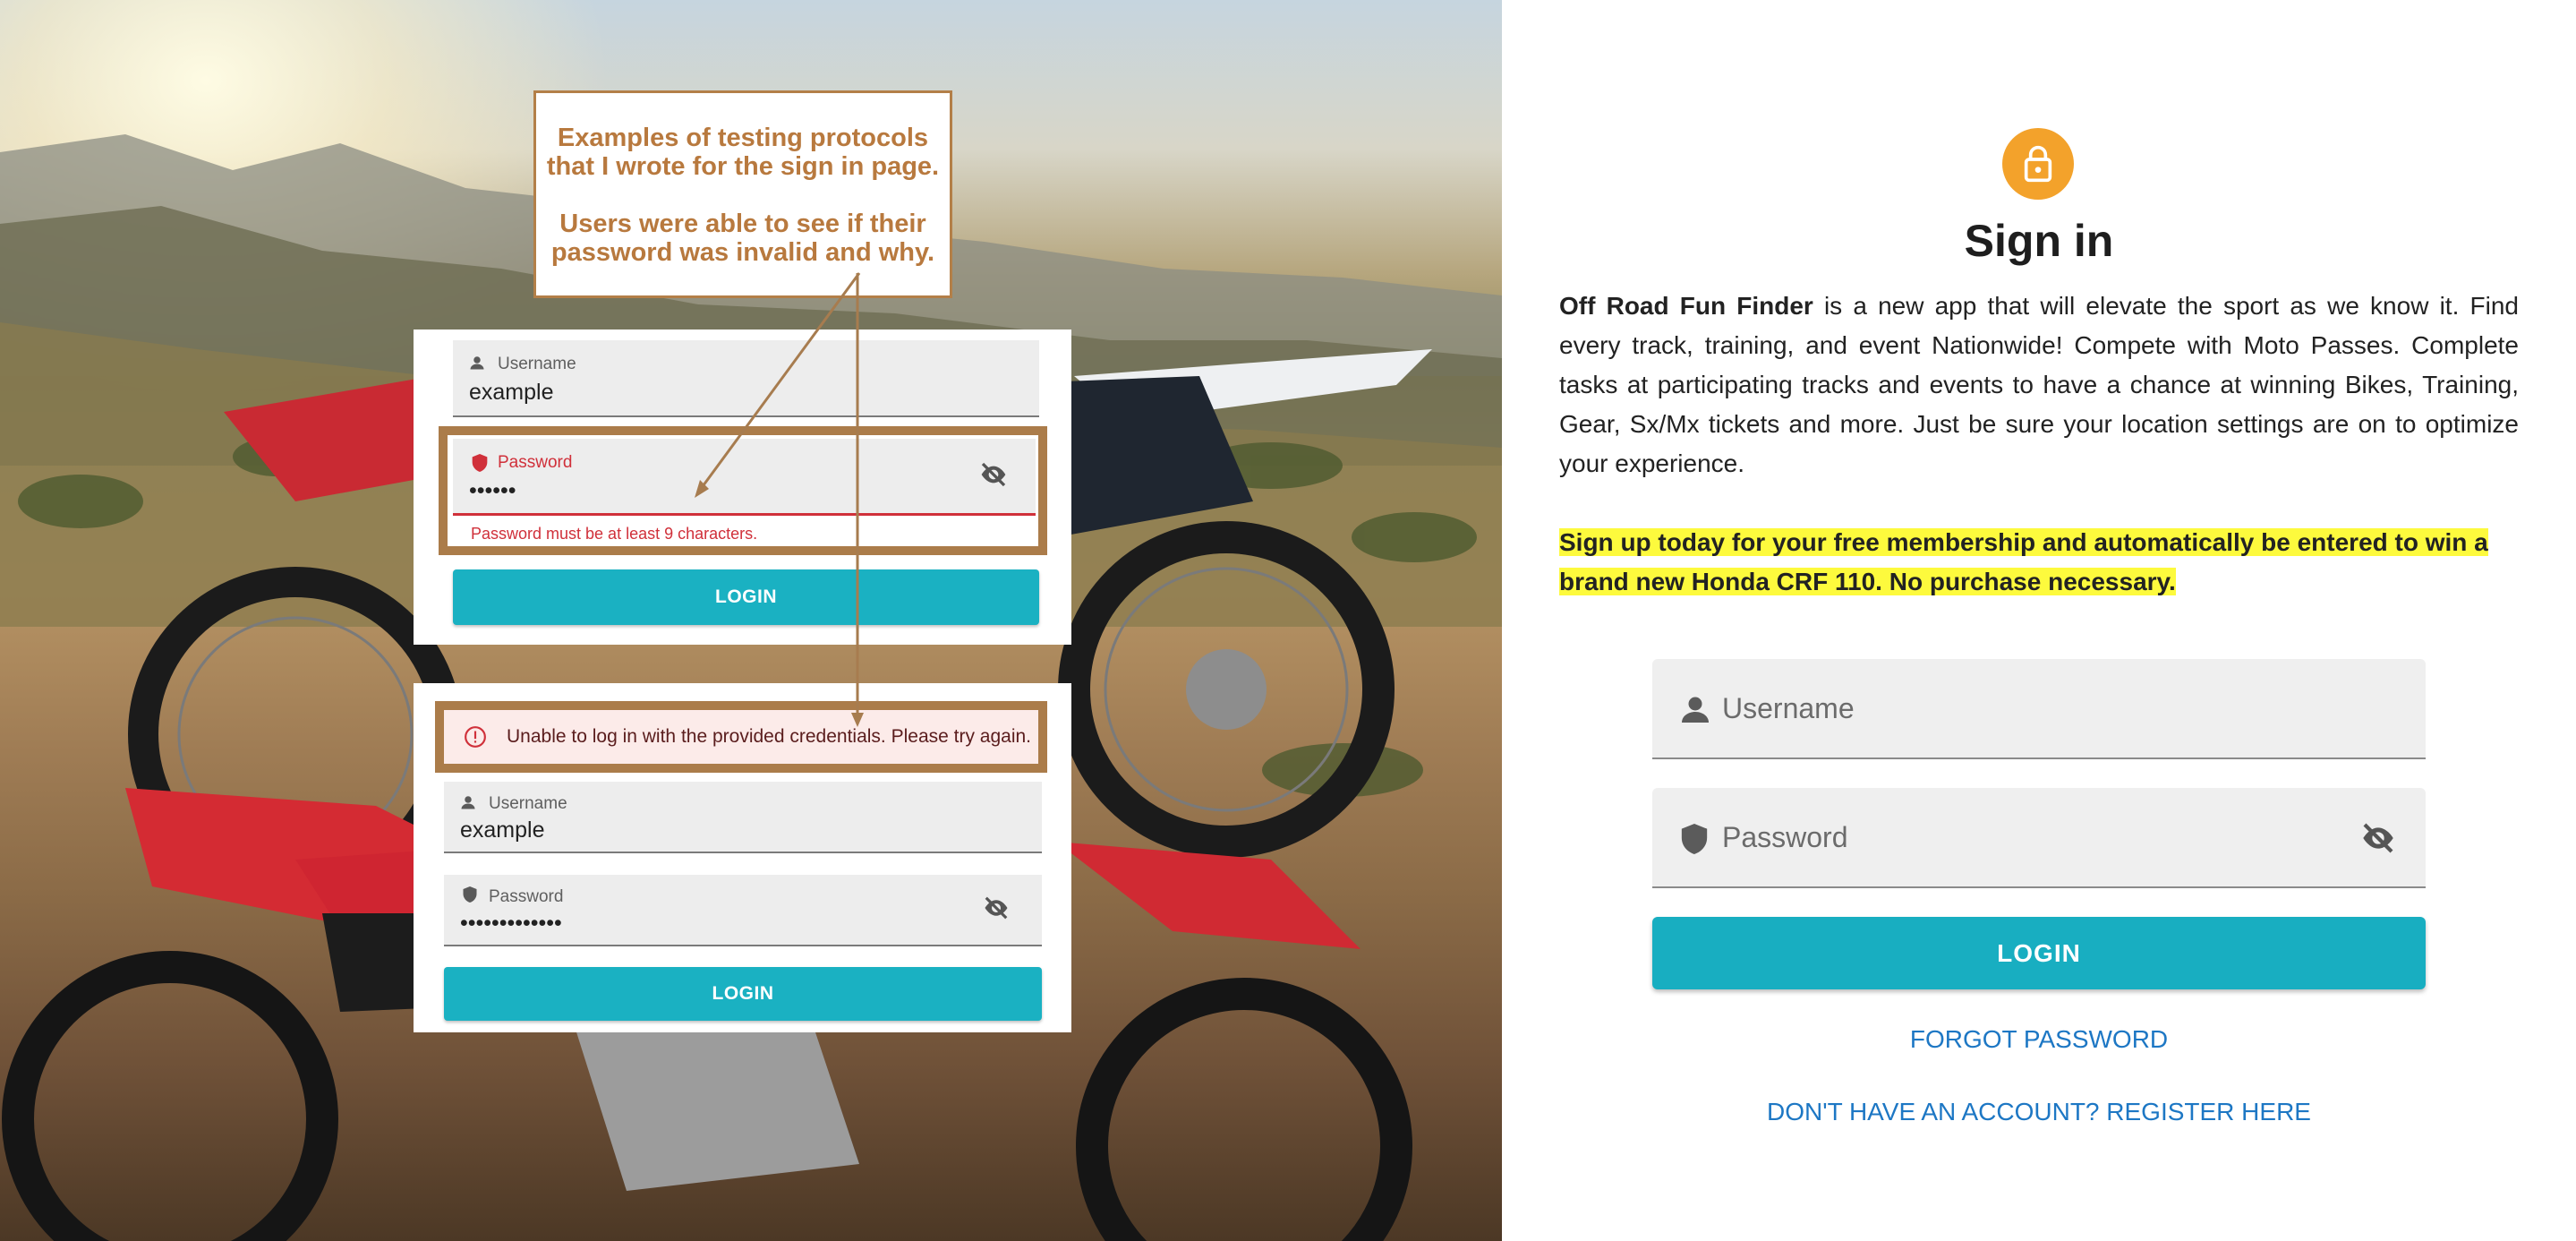 Image resolution: width=2576 pixels, height=1241 pixels. I want to click on register-link: DON'T HAVE AN ACCOUNT? REGISTER HERE, so click(2039, 1112).